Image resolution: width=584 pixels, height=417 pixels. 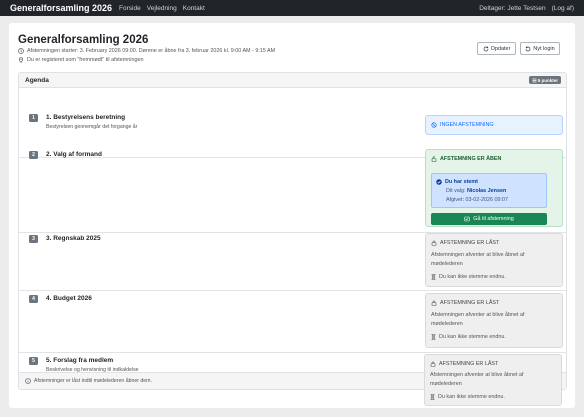 I want to click on status-no-vote: INGEN AFSTEMNING, so click(x=494, y=125).